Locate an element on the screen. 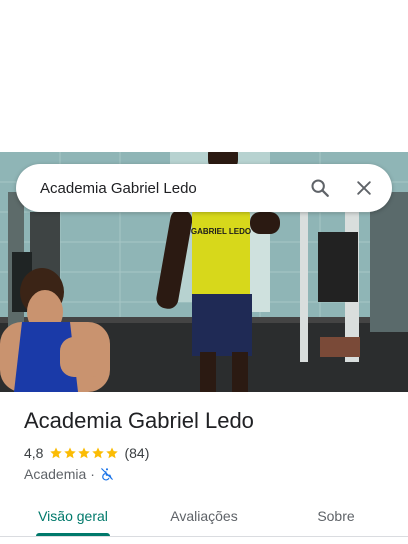  no-wheelchair-access-icon is located at coordinates (107, 474).